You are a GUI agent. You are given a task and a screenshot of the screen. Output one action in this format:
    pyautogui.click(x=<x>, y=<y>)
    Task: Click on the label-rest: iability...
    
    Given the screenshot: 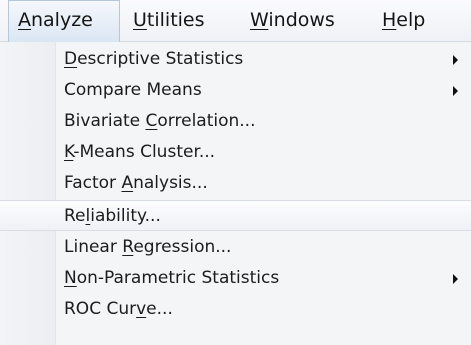 What is the action you would take?
    pyautogui.click(x=125, y=216)
    